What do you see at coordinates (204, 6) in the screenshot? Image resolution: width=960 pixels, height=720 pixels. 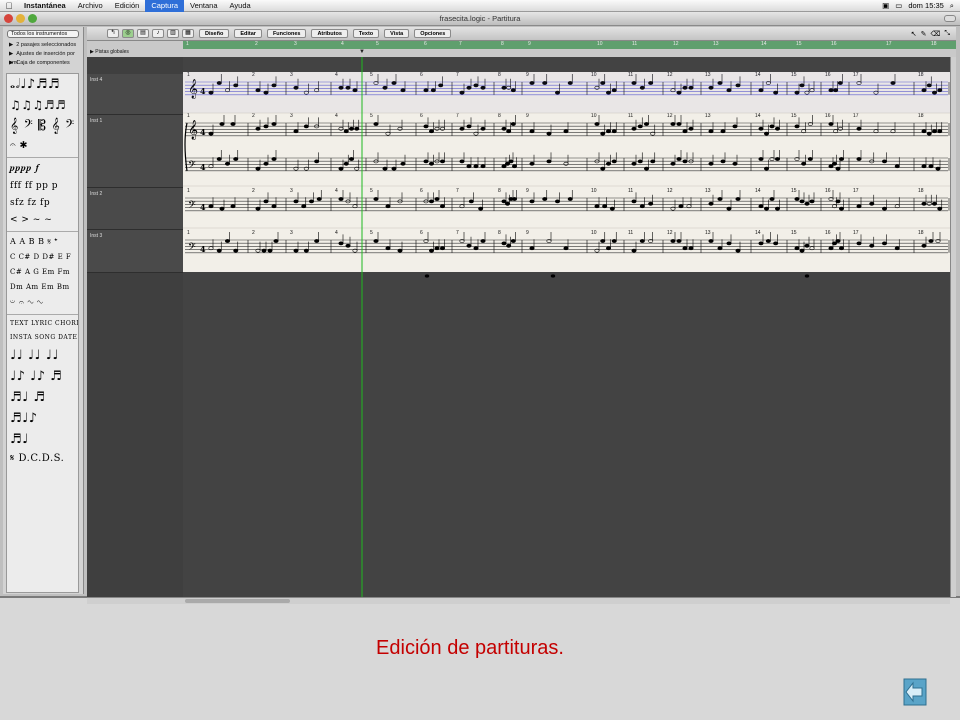 I see `menu-item-ventana: Ventana` at bounding box center [204, 6].